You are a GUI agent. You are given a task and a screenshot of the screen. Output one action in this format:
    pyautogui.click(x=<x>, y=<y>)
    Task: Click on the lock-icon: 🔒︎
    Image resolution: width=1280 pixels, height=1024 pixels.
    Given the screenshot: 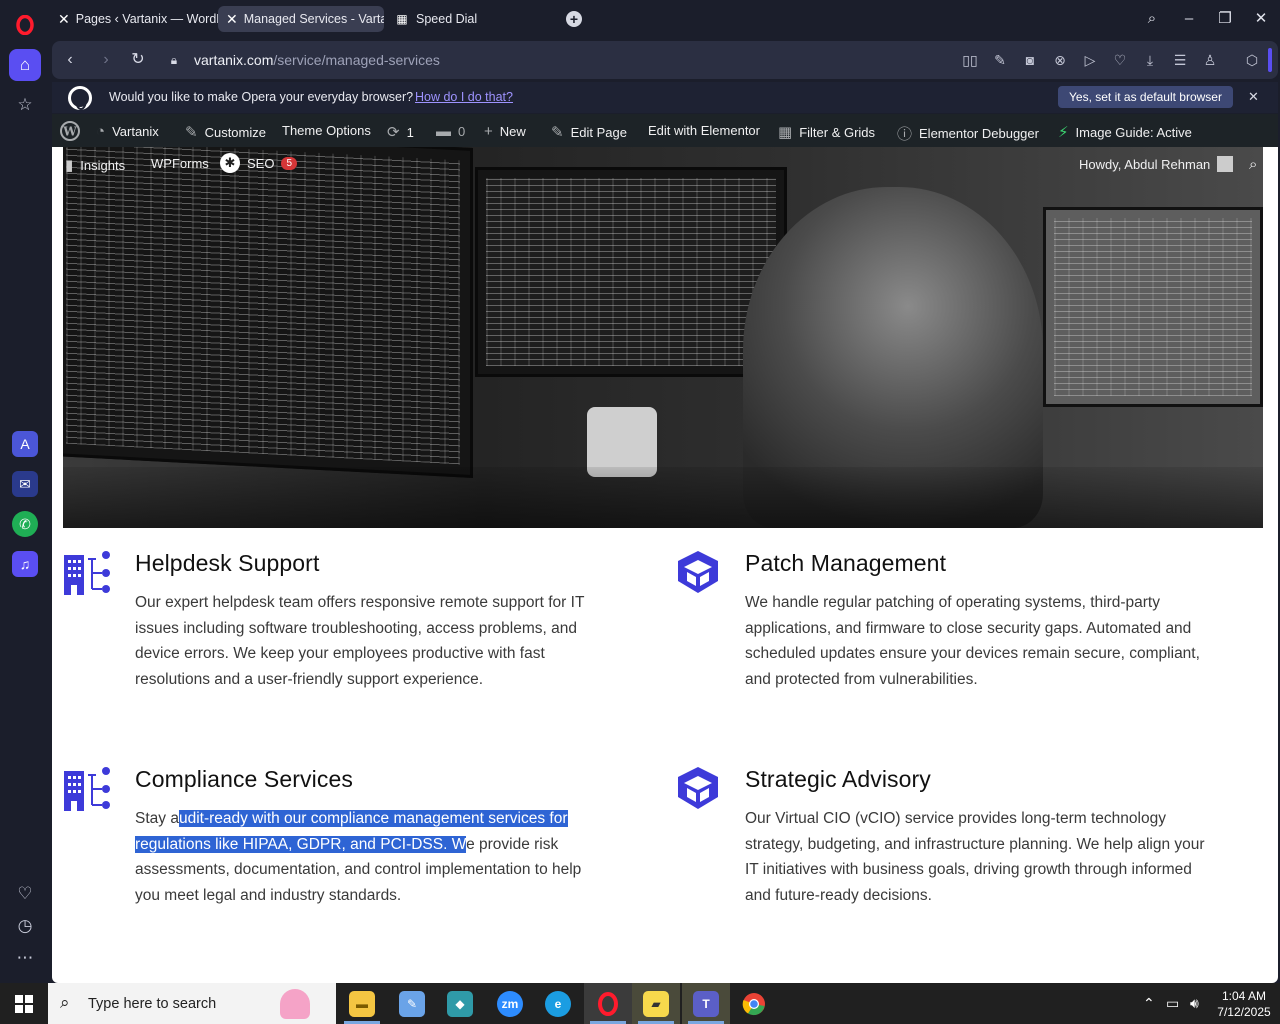 What is the action you would take?
    pyautogui.click(x=174, y=60)
    